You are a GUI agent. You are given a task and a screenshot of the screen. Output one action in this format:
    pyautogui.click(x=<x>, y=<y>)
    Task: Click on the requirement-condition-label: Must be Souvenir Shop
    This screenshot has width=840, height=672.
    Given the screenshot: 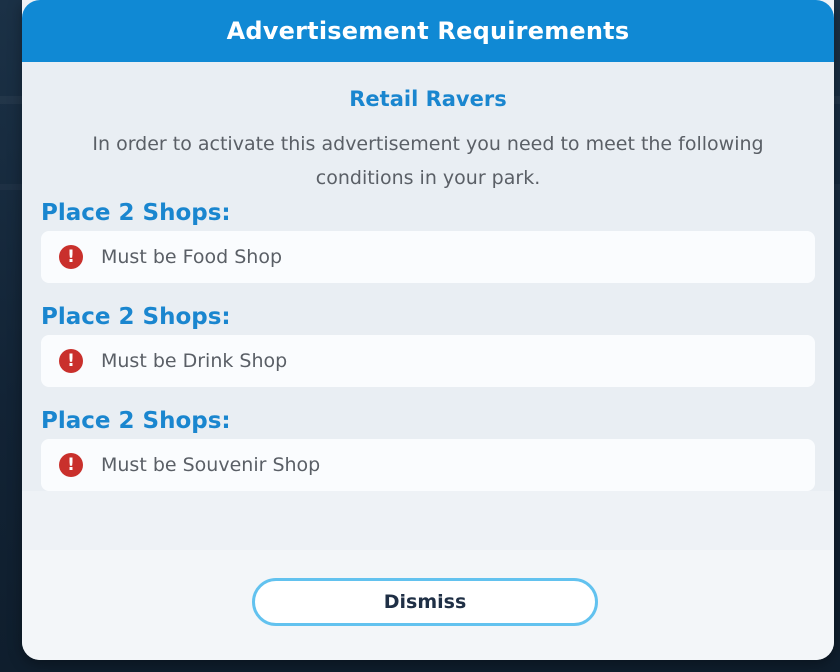 What is the action you would take?
    pyautogui.click(x=211, y=465)
    